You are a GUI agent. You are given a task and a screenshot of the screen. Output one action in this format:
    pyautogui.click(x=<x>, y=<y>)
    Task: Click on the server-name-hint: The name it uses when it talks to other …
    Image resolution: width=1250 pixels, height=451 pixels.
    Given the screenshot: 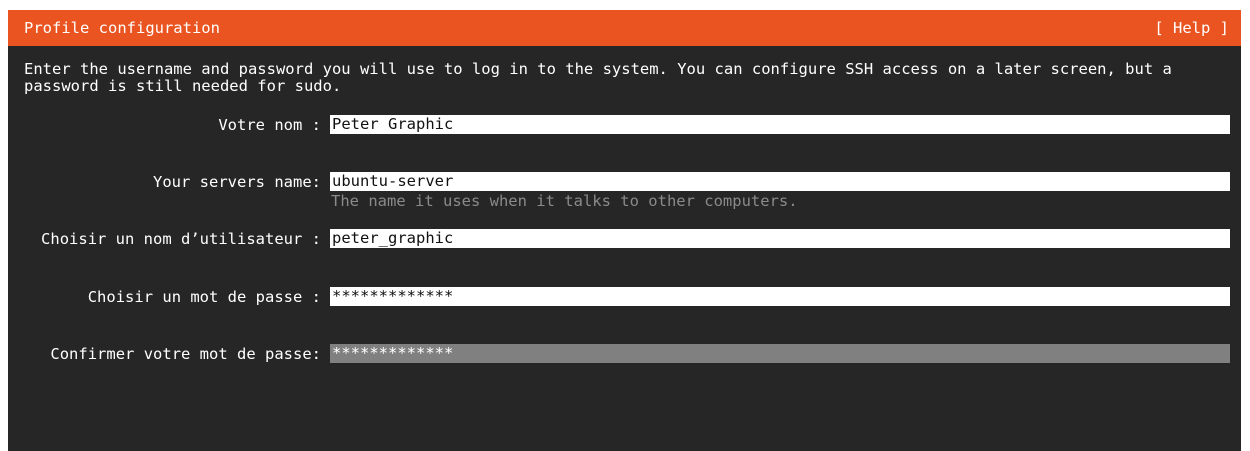 What is the action you would take?
    pyautogui.click(x=564, y=201)
    